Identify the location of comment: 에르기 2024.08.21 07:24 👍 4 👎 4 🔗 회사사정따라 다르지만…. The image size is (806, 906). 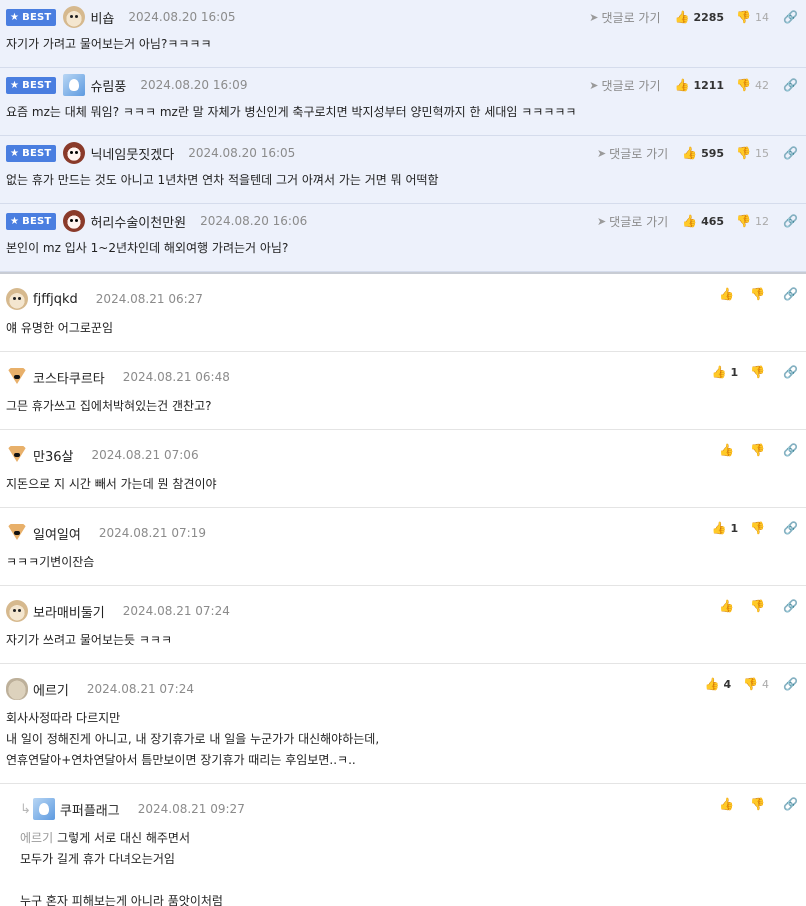
(403, 724).